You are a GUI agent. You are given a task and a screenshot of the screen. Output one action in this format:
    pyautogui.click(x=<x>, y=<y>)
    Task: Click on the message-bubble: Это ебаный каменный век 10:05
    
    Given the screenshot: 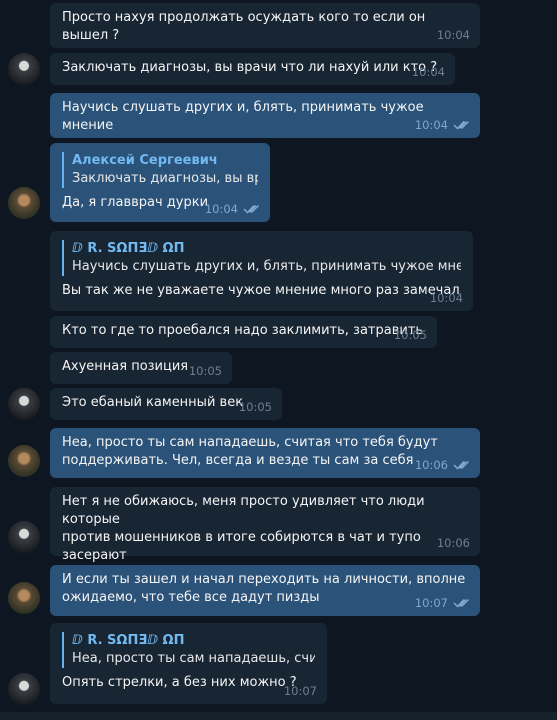 What is the action you would take?
    pyautogui.click(x=166, y=404)
    